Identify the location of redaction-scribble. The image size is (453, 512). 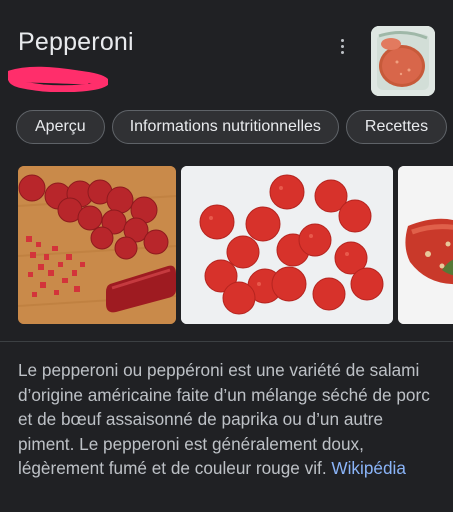
(58, 79).